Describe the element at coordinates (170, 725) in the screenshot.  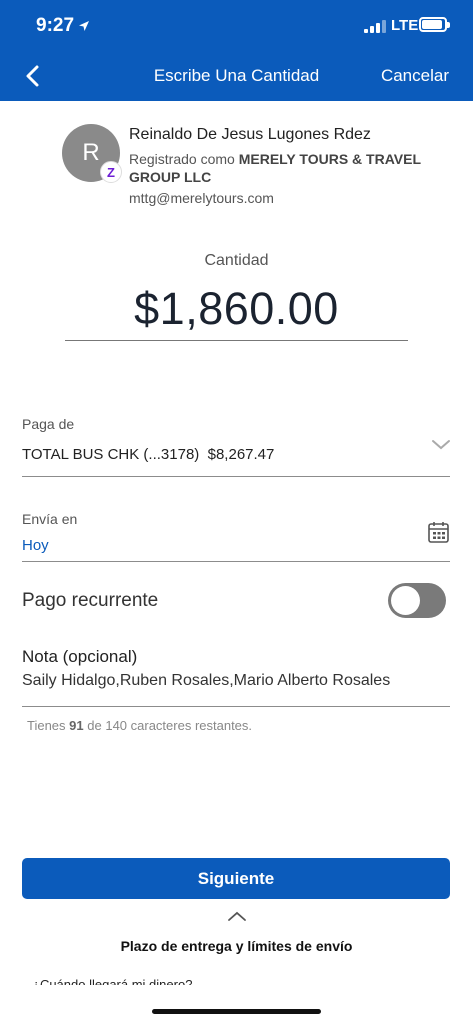
I see `remaining-suffix: de 140 caracteres restantes.` at that location.